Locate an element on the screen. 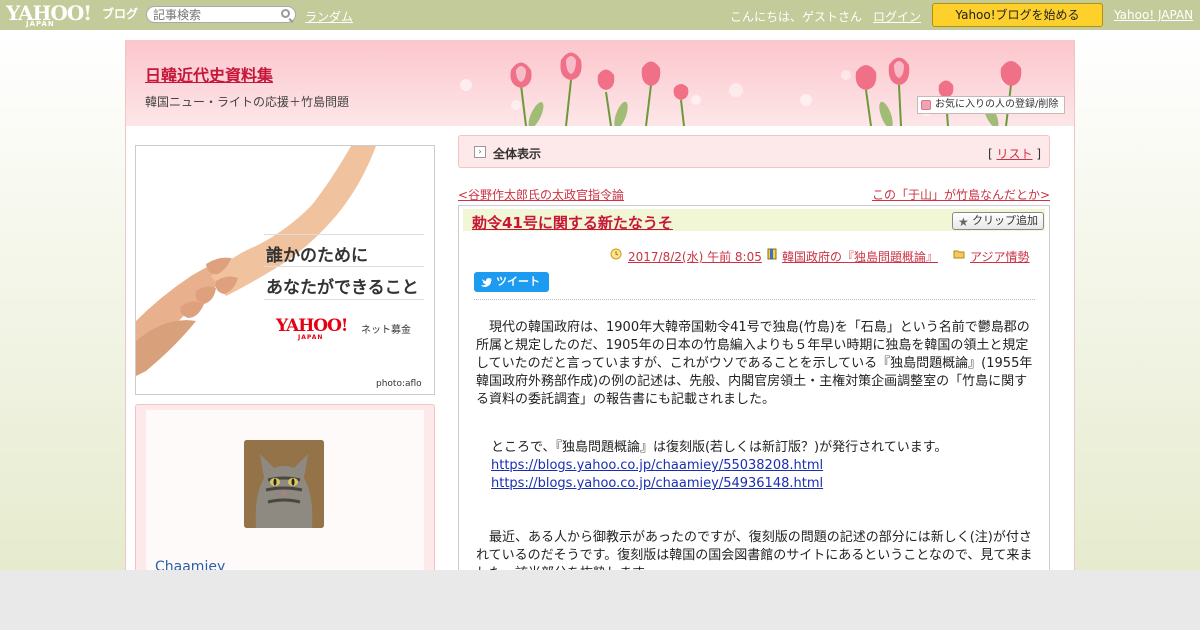 The image size is (1200, 630). tweet-button: ツイート is located at coordinates (511, 282).